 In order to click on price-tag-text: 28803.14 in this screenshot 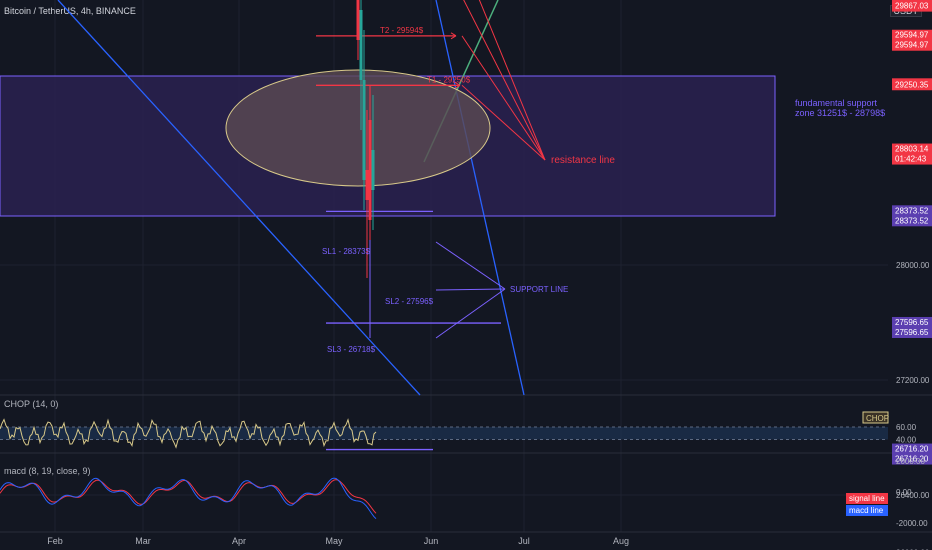, I will do `click(912, 149)`.